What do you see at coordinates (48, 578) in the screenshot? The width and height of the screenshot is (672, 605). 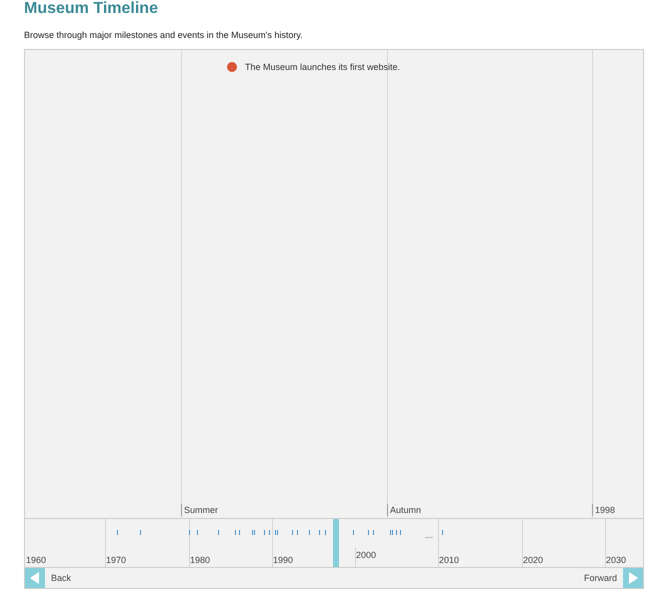 I see `back-button: Back` at bounding box center [48, 578].